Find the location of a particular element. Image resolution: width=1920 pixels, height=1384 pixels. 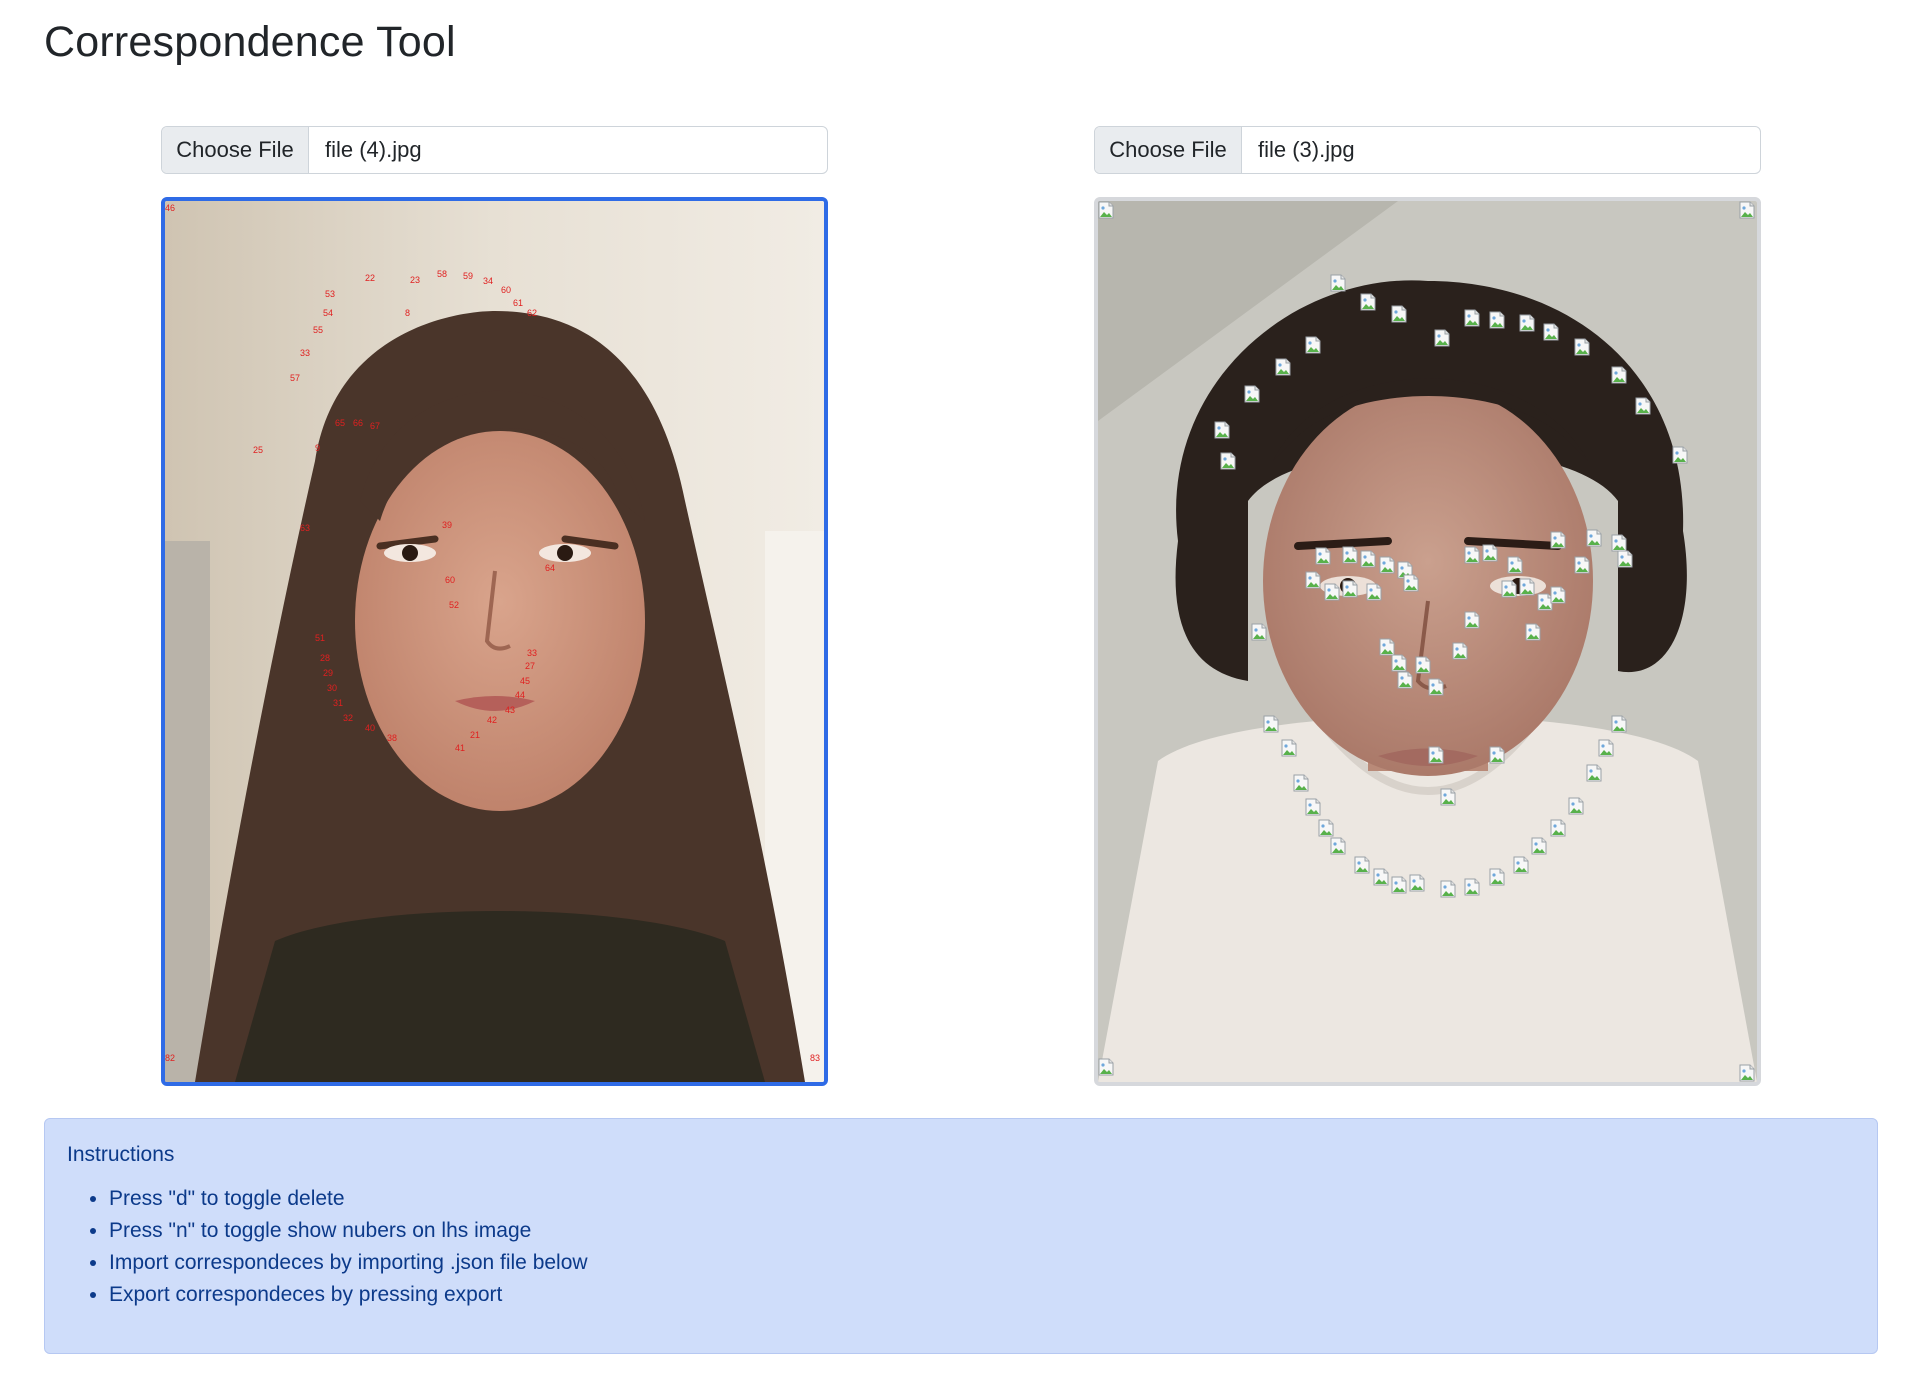

landmark-label: 28 is located at coordinates (325, 658).